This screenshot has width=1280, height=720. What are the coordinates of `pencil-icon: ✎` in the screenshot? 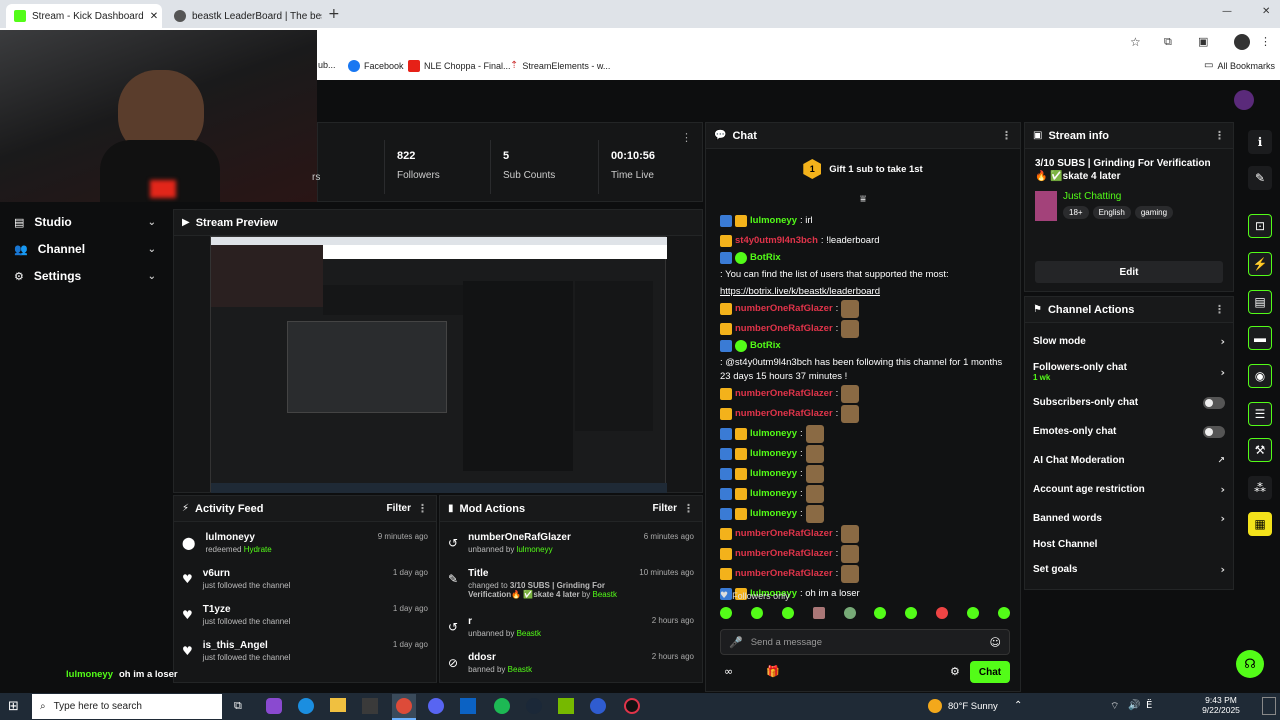 It's located at (1260, 178).